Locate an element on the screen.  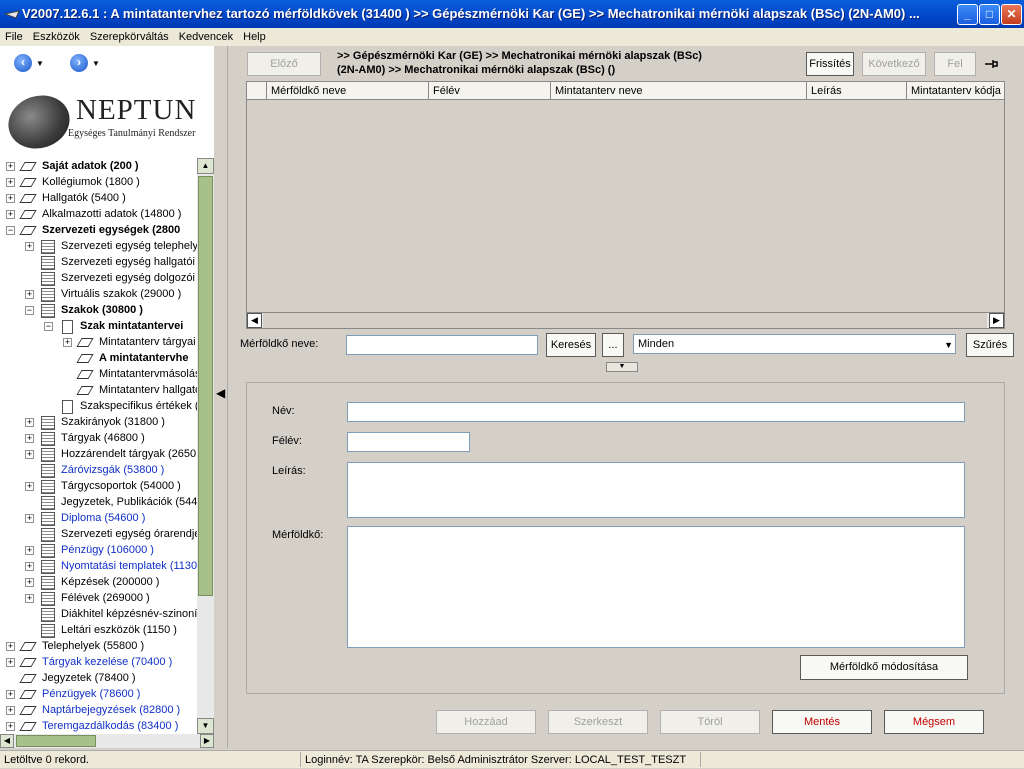
back-button: ‹ ▼ is located at coordinates (31, 63).